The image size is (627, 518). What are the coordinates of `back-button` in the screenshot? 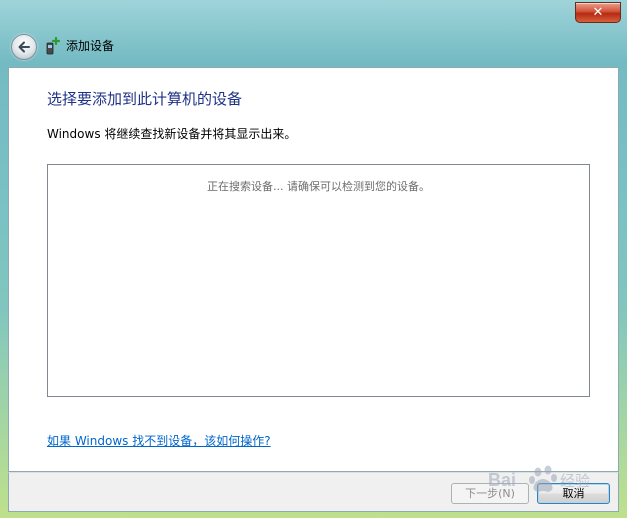 It's located at (24, 47).